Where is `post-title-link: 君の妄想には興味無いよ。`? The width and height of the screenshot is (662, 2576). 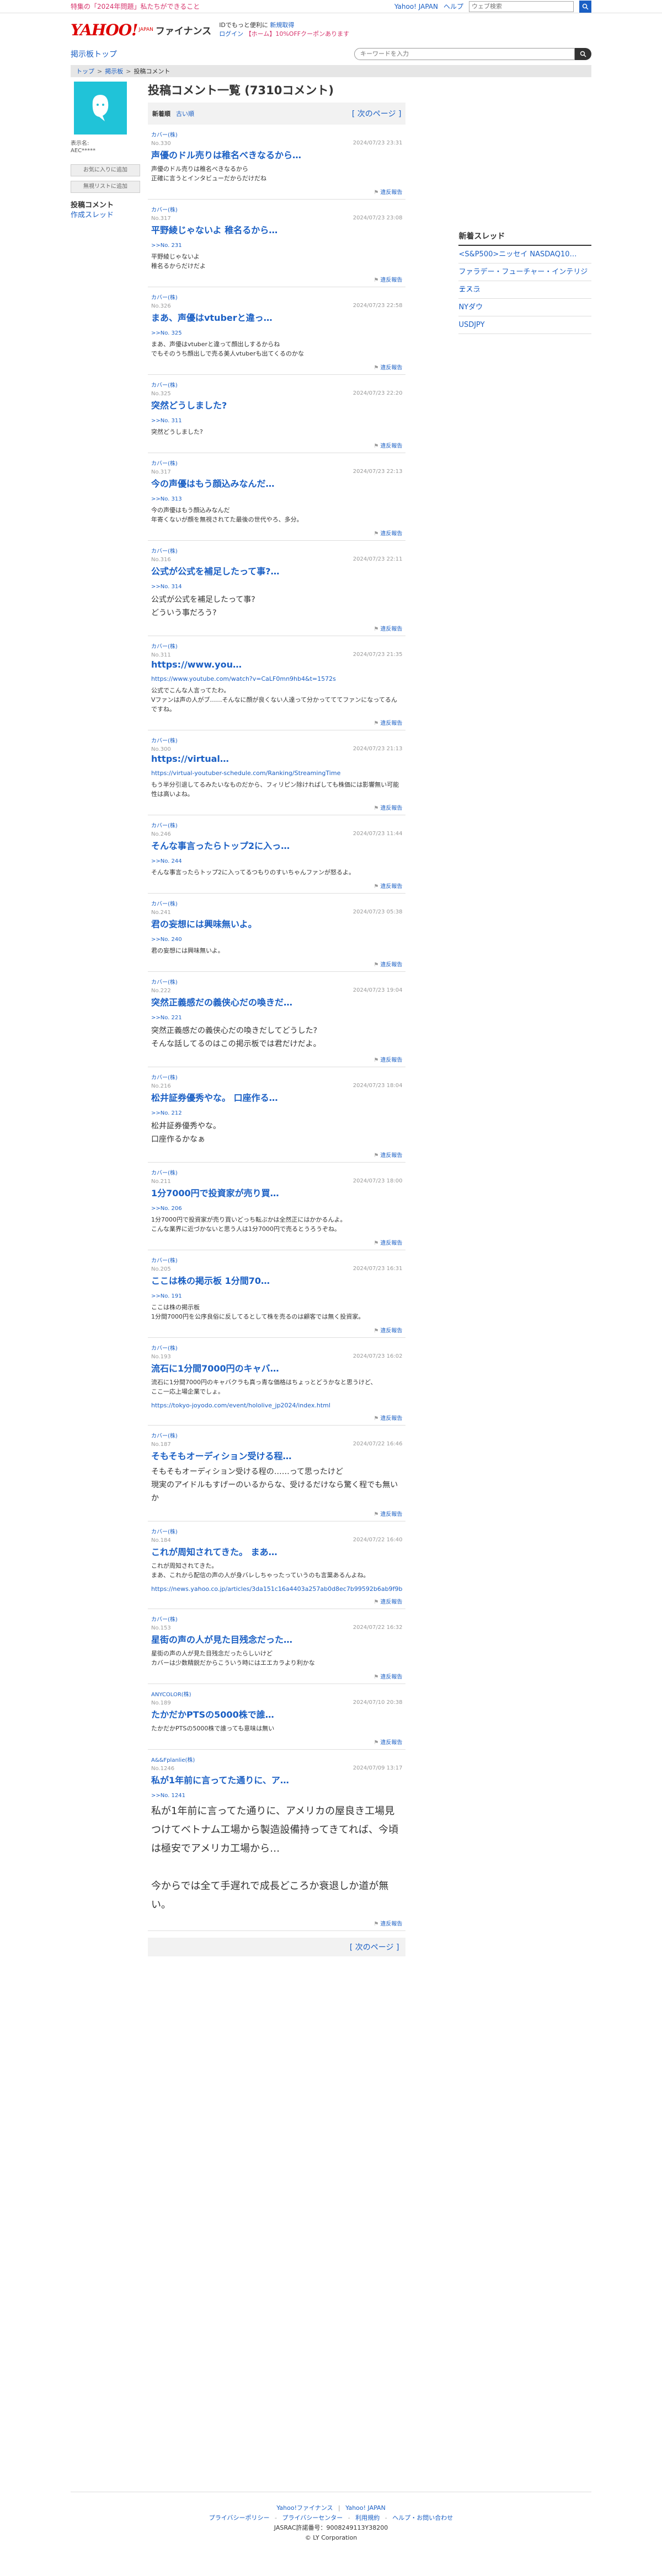 post-title-link: 君の妄想には興味無いよ。 is located at coordinates (276, 923).